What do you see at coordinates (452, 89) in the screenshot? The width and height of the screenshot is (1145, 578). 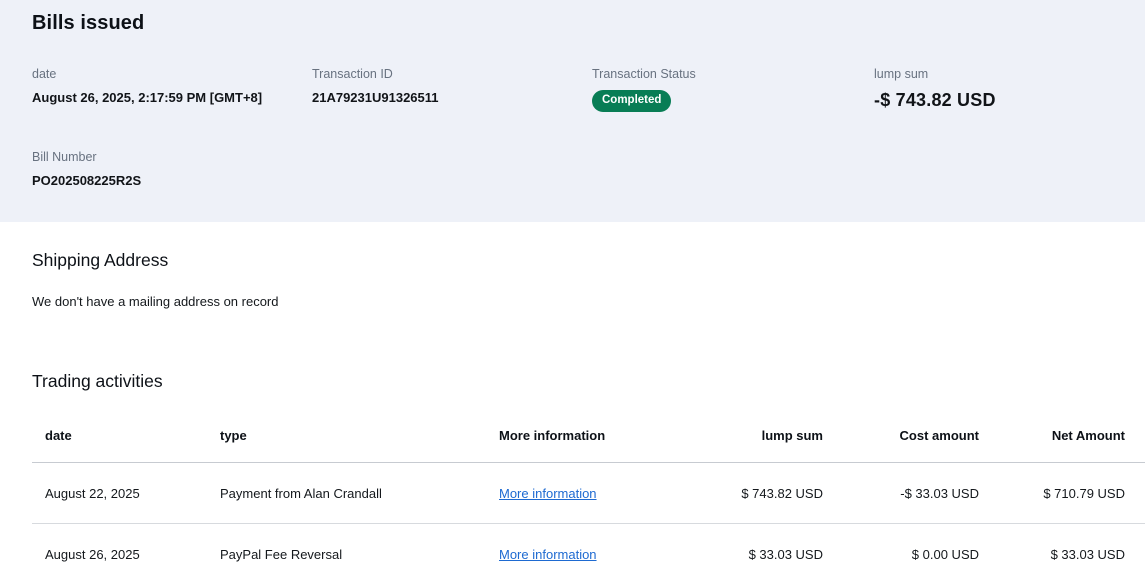 I see `field-transaction-id: Transaction ID 21A79231U91326511` at bounding box center [452, 89].